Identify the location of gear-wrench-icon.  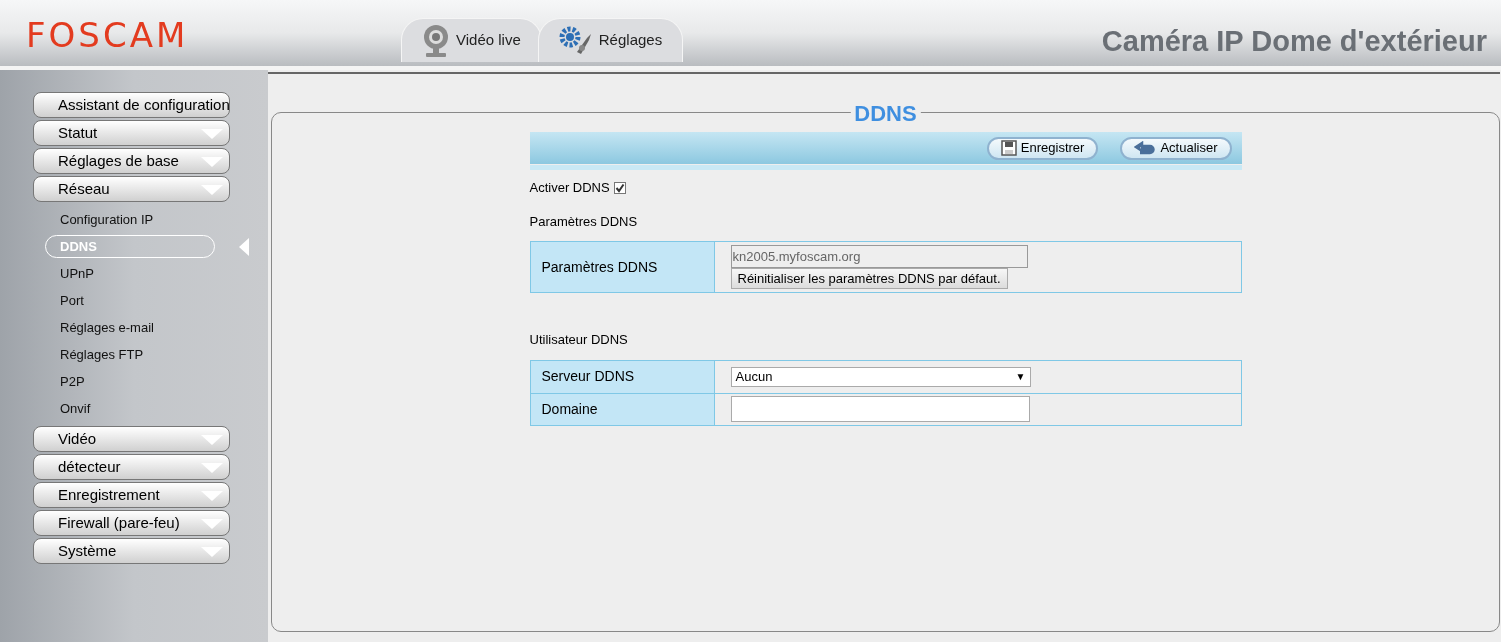
(575, 40).